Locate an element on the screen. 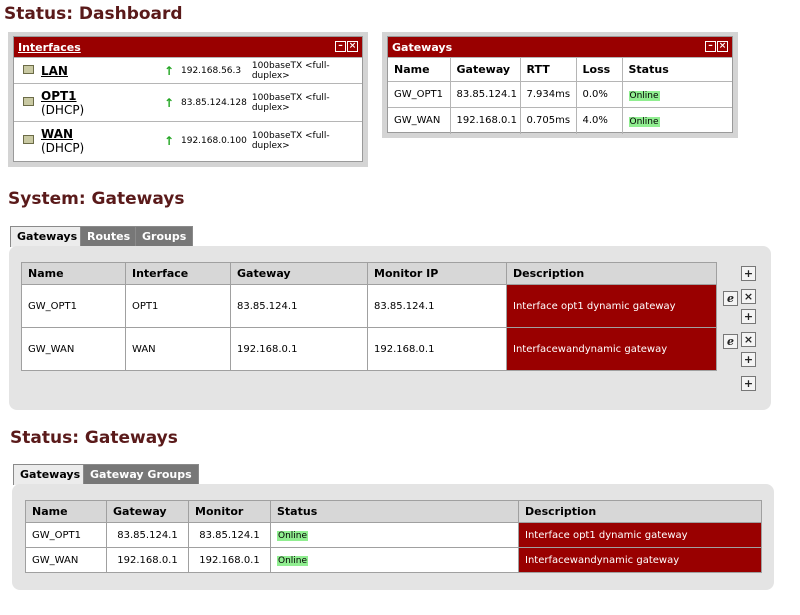  interface-name-link: LAN is located at coordinates (54, 71).